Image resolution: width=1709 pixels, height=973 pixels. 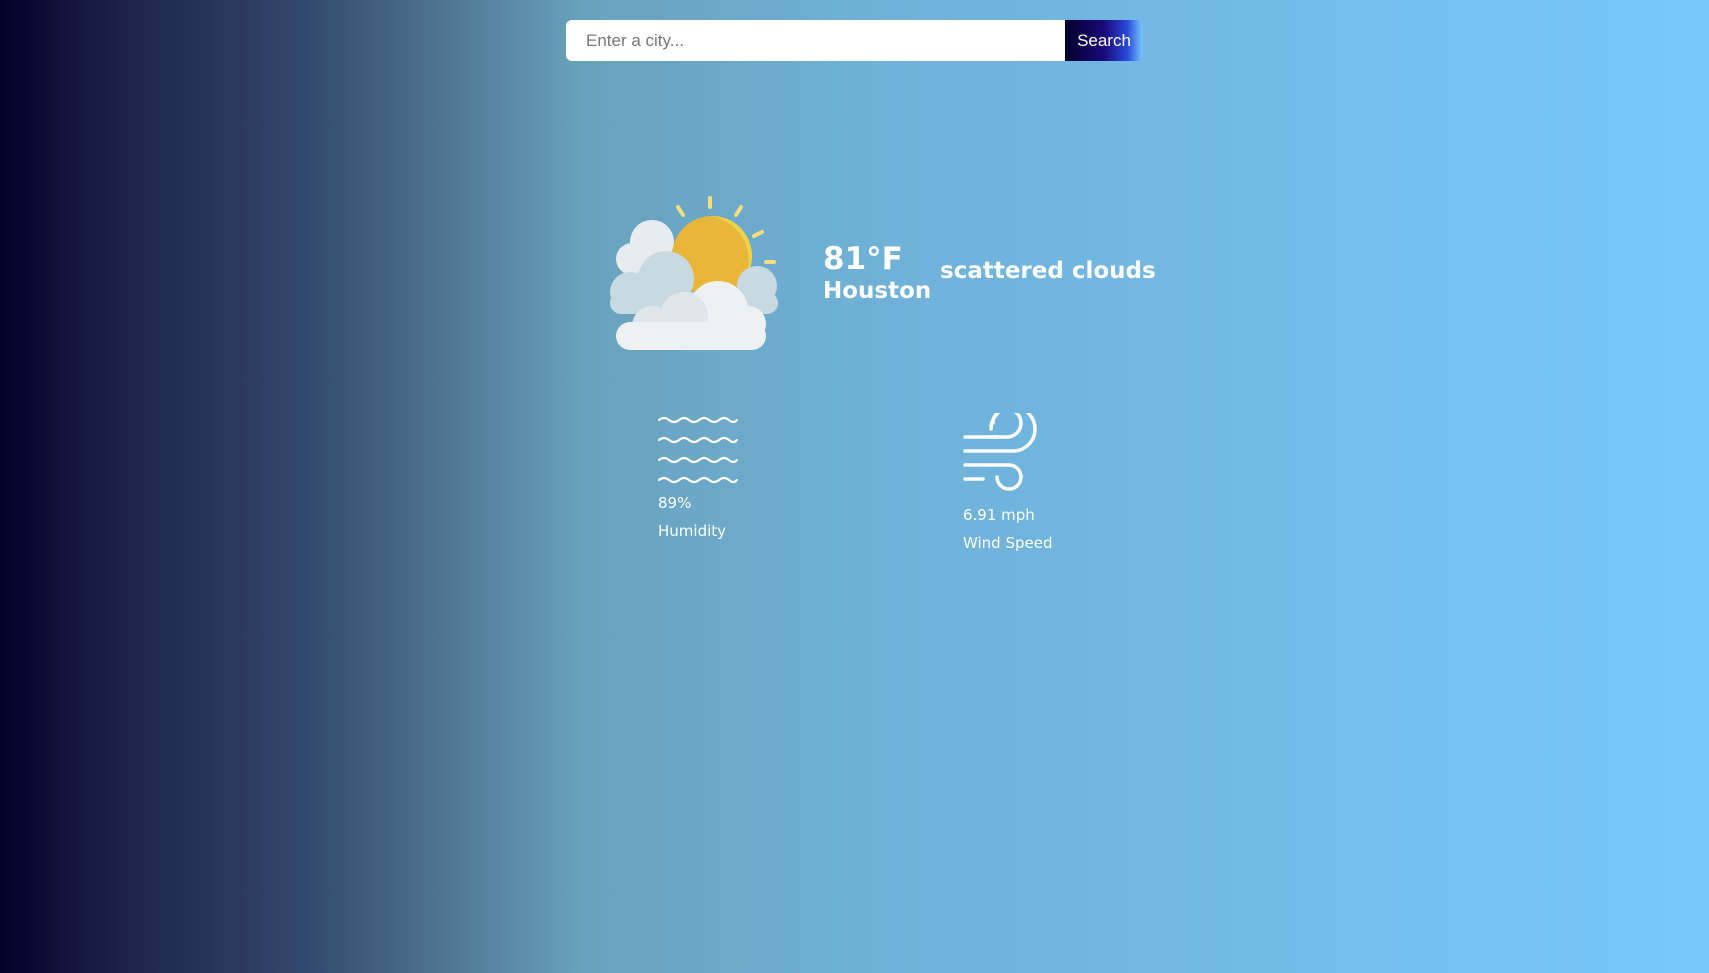 I want to click on temperature-block: 81°F Houston, so click(x=877, y=273).